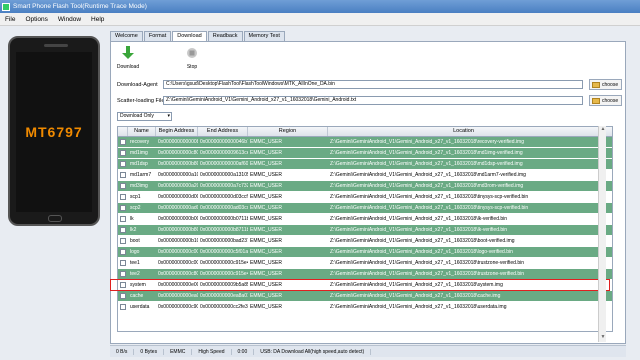  Describe the element at coordinates (55, 218) in the screenshot. I see `phone-home-button` at that location.